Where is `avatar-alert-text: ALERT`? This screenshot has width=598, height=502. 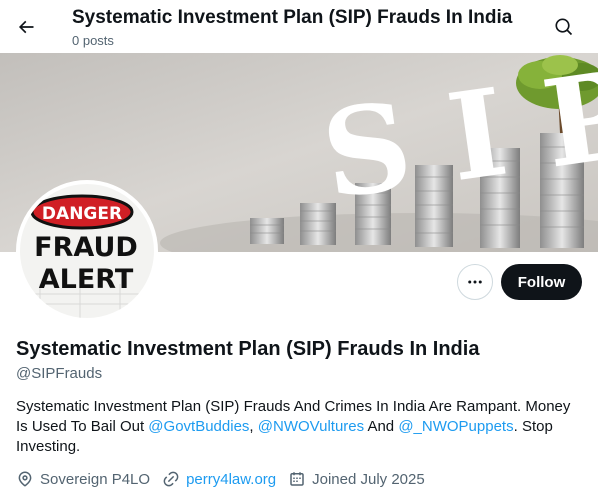
avatar-alert-text: ALERT is located at coordinates (86, 279).